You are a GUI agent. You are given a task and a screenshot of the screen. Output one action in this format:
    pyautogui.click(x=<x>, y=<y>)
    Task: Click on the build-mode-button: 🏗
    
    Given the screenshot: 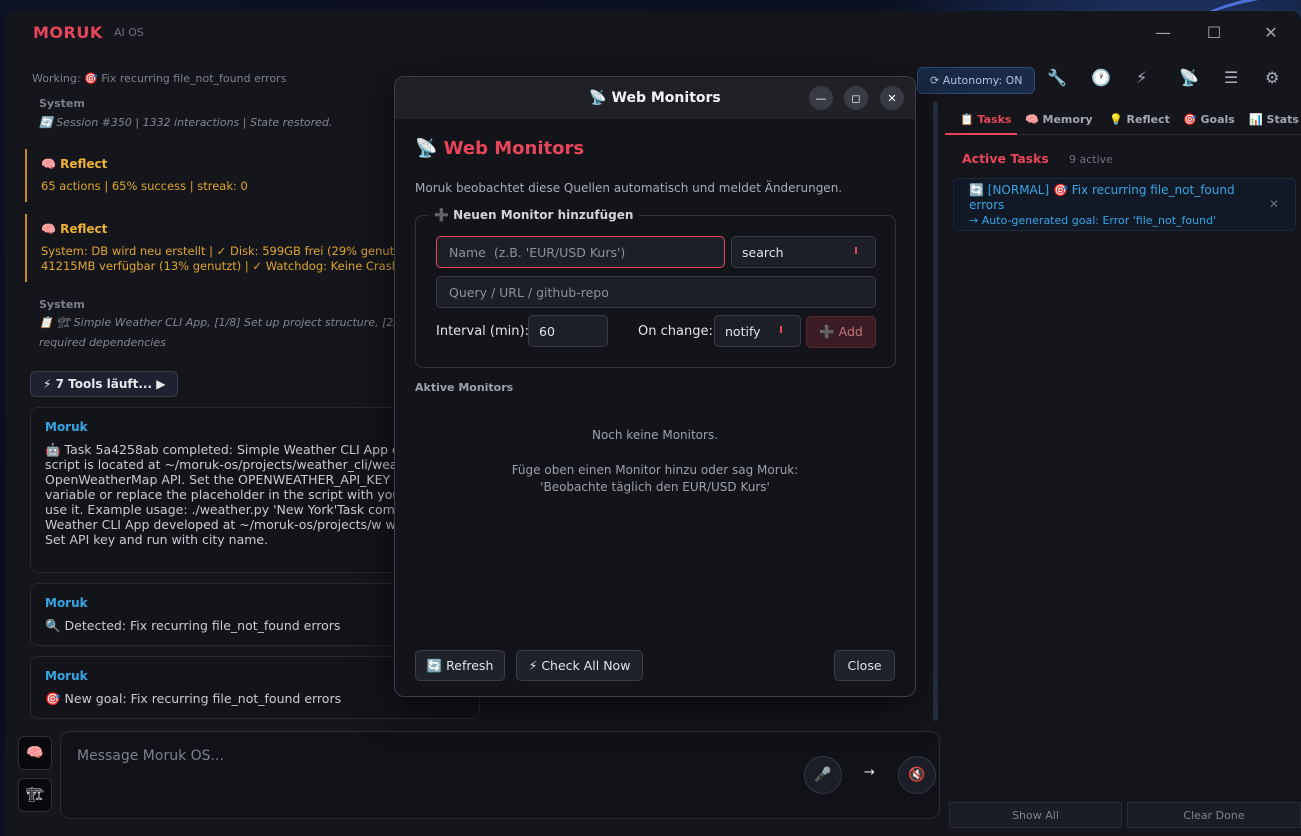 What is the action you would take?
    pyautogui.click(x=35, y=795)
    